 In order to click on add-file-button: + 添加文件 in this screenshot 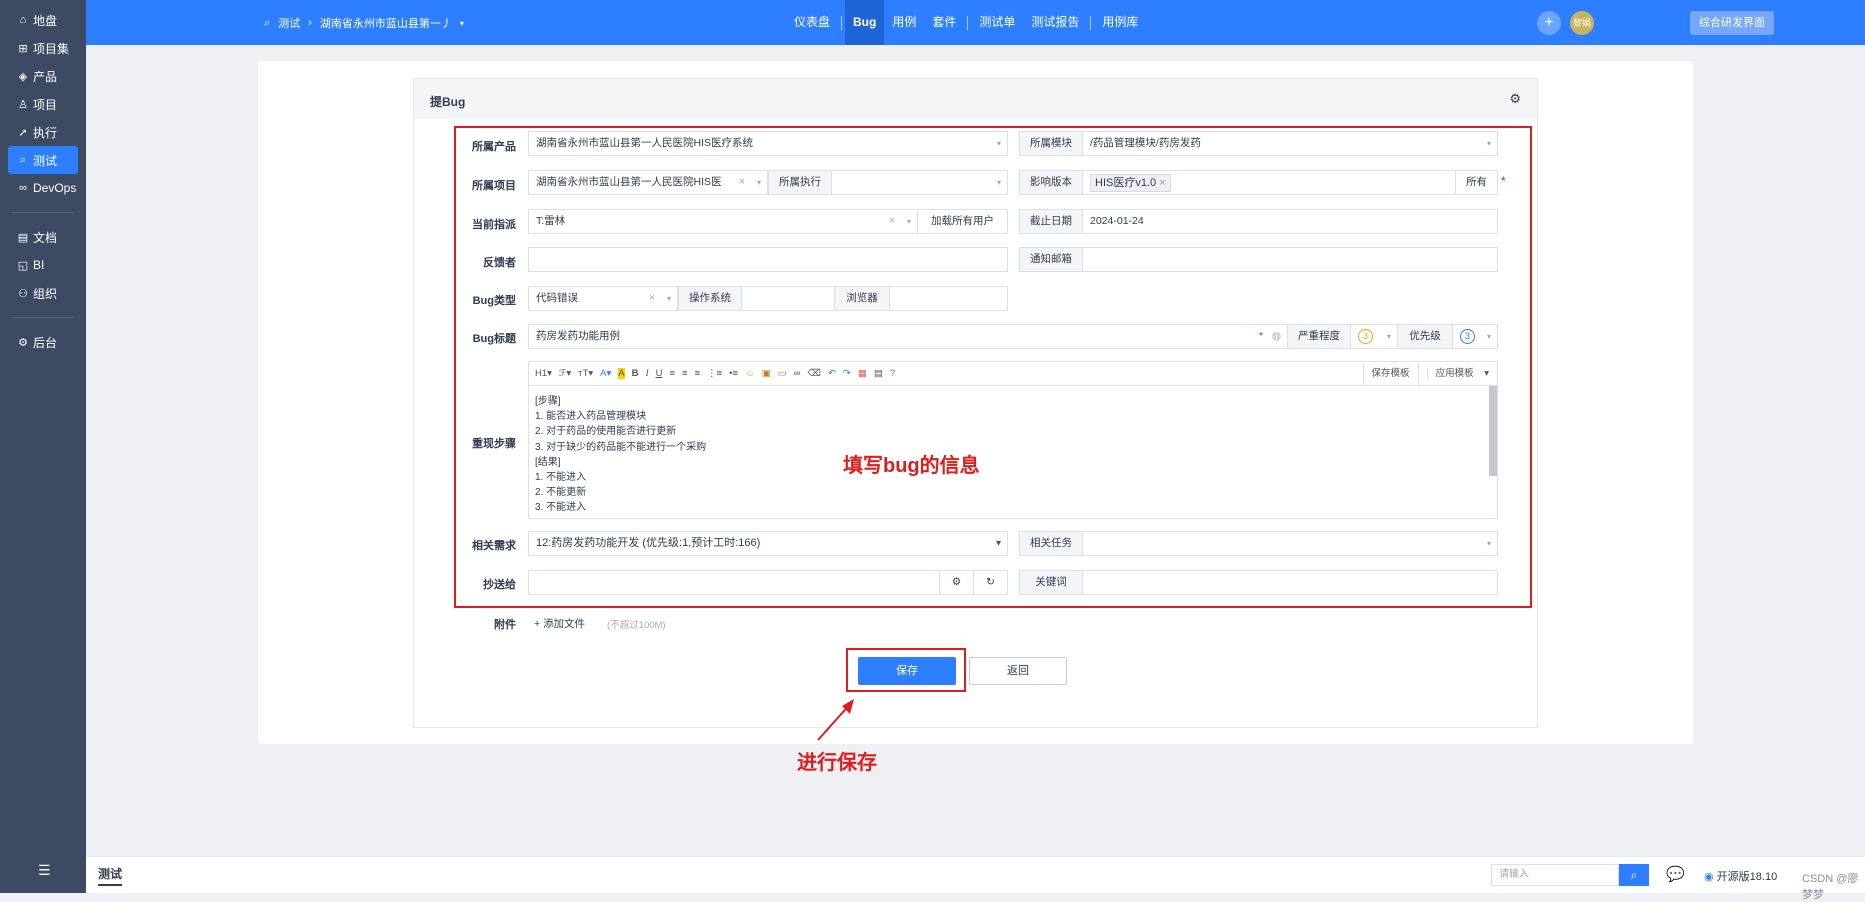, I will do `click(559, 623)`.